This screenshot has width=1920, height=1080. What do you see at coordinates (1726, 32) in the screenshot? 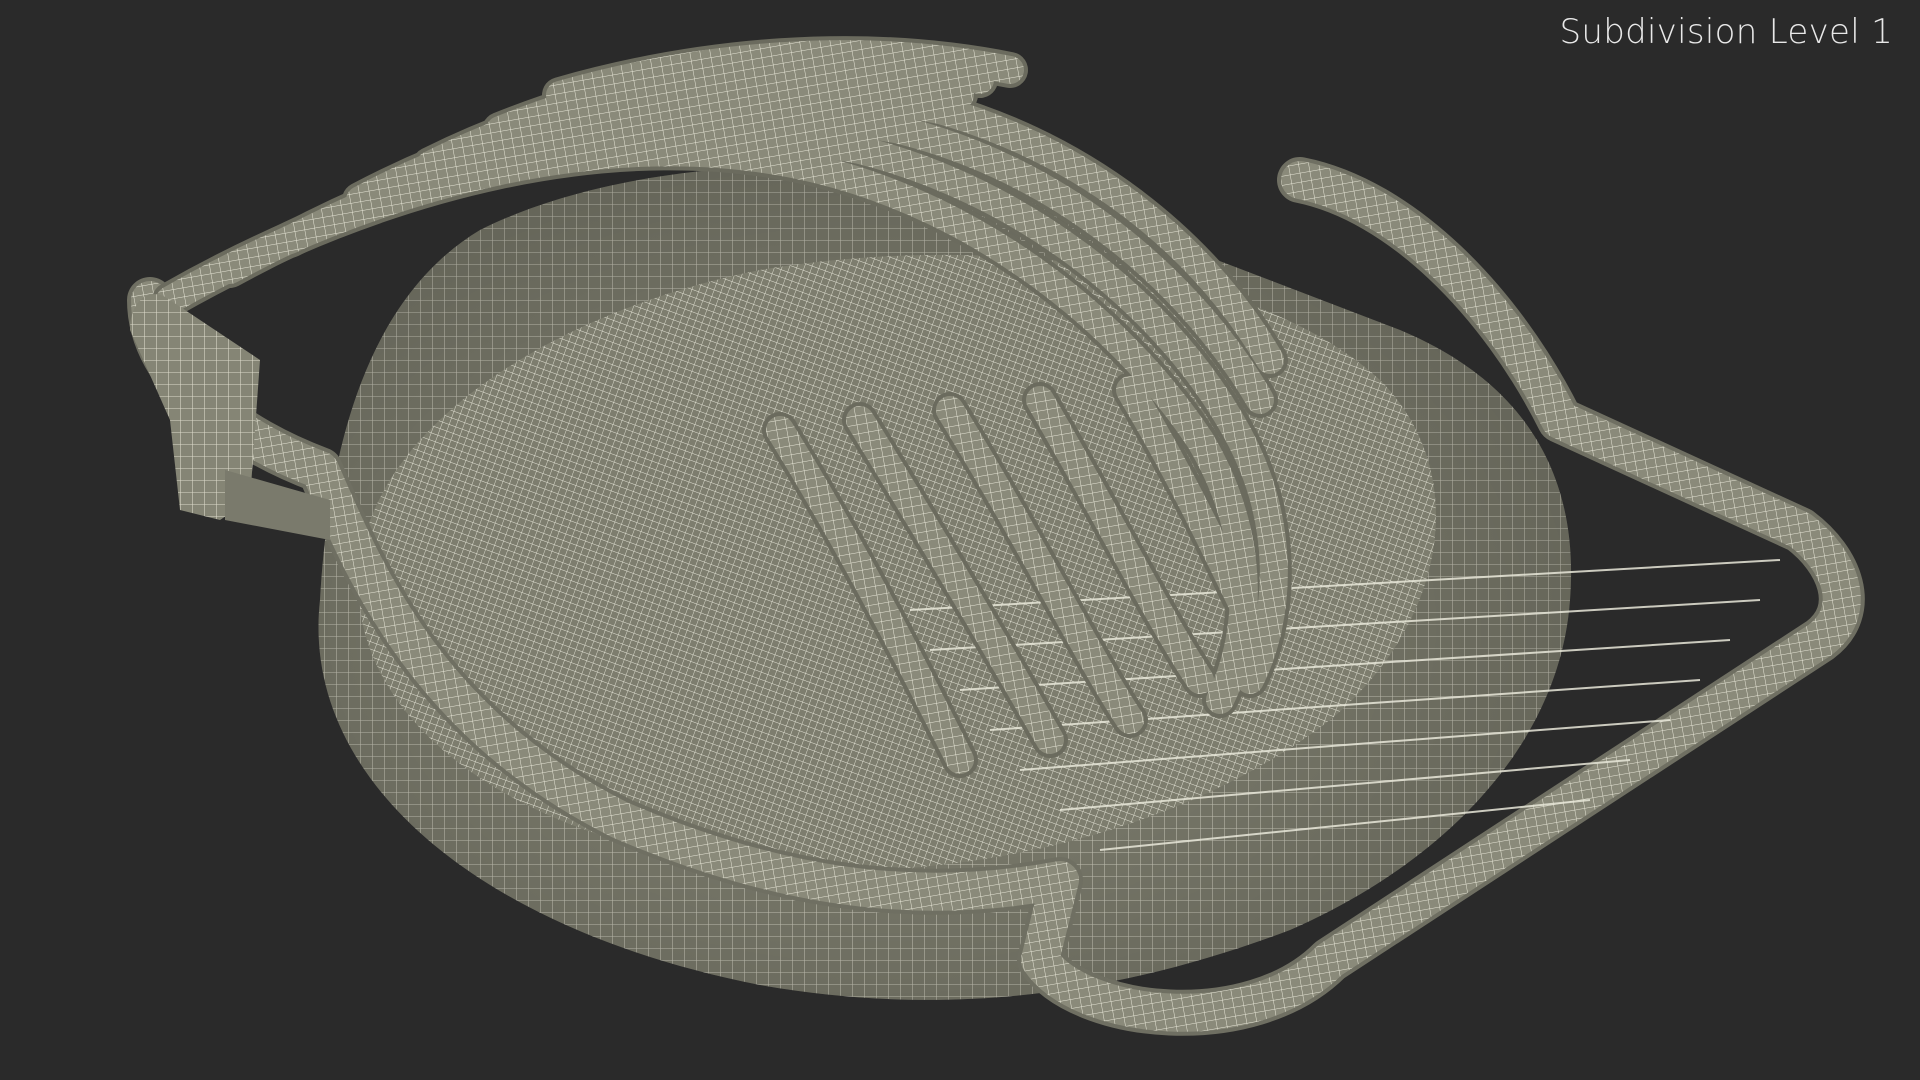
I see `subdivision-level-label: Subdivision Level 1` at bounding box center [1726, 32].